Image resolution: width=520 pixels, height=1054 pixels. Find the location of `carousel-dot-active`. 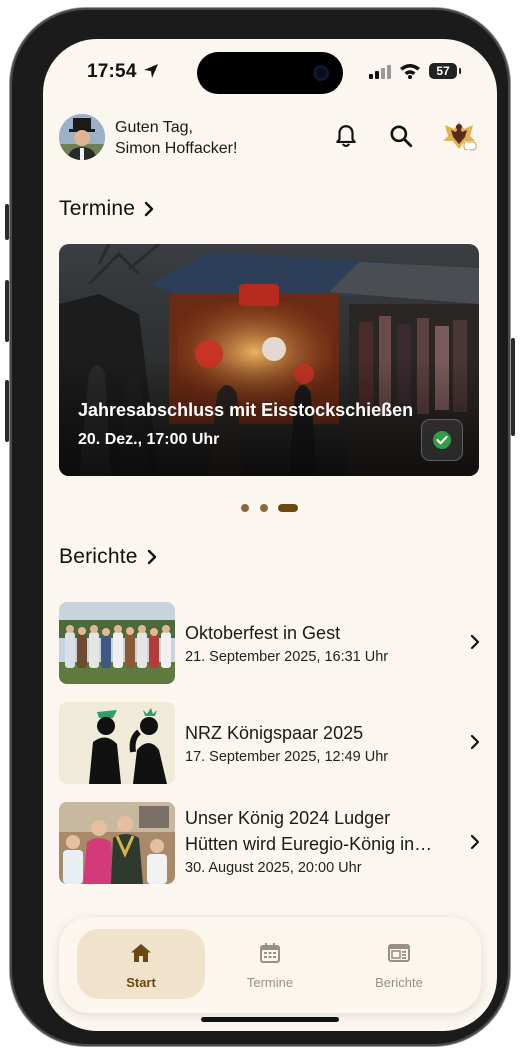

carousel-dot-active is located at coordinates (288, 508).